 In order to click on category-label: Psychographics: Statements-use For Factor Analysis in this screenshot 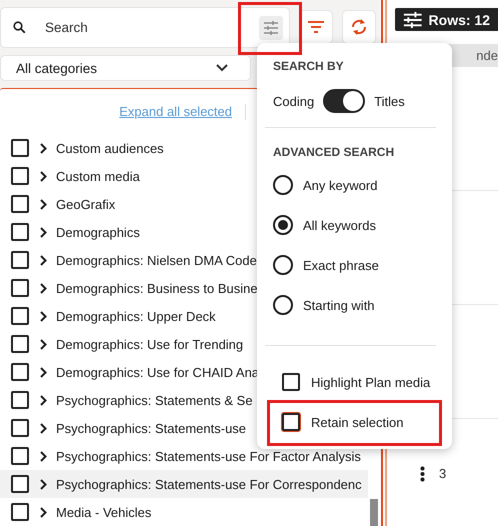, I will do `click(208, 456)`.